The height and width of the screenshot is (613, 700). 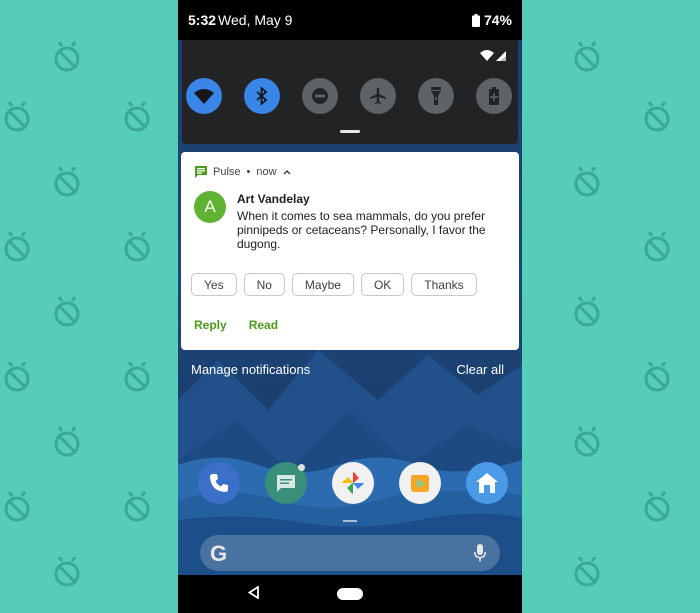 What do you see at coordinates (350, 521) in the screenshot?
I see `app-drawer-indicator` at bounding box center [350, 521].